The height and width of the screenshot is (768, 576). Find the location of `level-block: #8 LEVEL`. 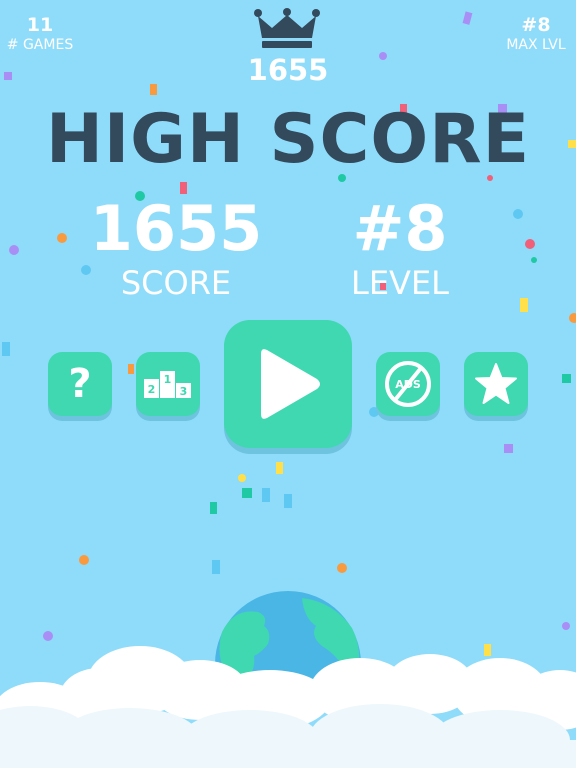

level-block: #8 LEVEL is located at coordinates (400, 247).